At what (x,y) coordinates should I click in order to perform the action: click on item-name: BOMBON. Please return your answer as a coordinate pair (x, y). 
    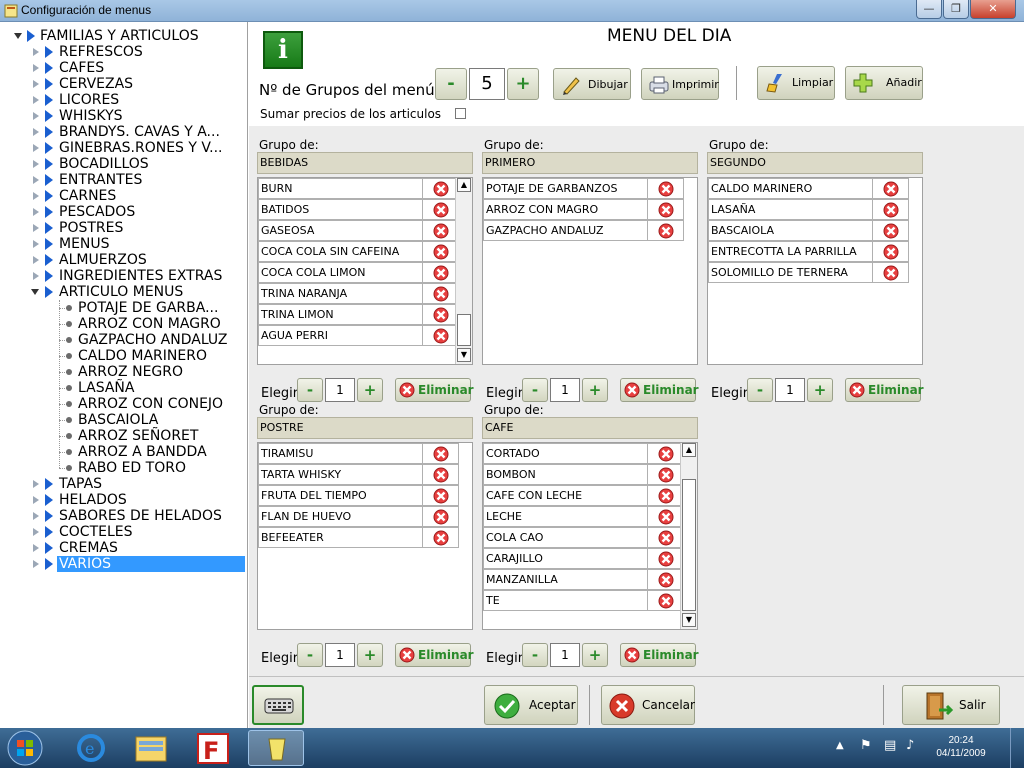
    Looking at the image, I should click on (565, 474).